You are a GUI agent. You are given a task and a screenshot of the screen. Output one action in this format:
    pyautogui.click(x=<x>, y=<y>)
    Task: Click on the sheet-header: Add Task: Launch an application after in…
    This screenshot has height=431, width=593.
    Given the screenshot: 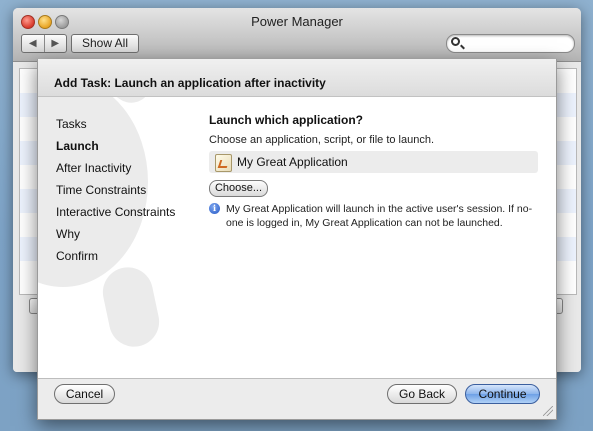 What is the action you would take?
    pyautogui.click(x=297, y=78)
    